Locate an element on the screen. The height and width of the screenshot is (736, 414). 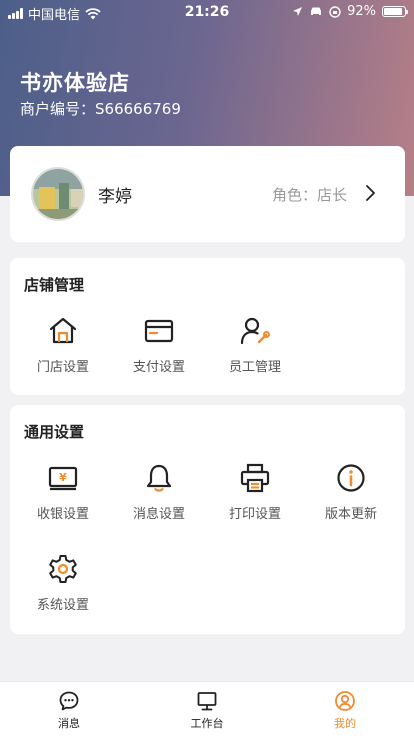
shop-section-title: 店铺管理 is located at coordinates (54, 285).